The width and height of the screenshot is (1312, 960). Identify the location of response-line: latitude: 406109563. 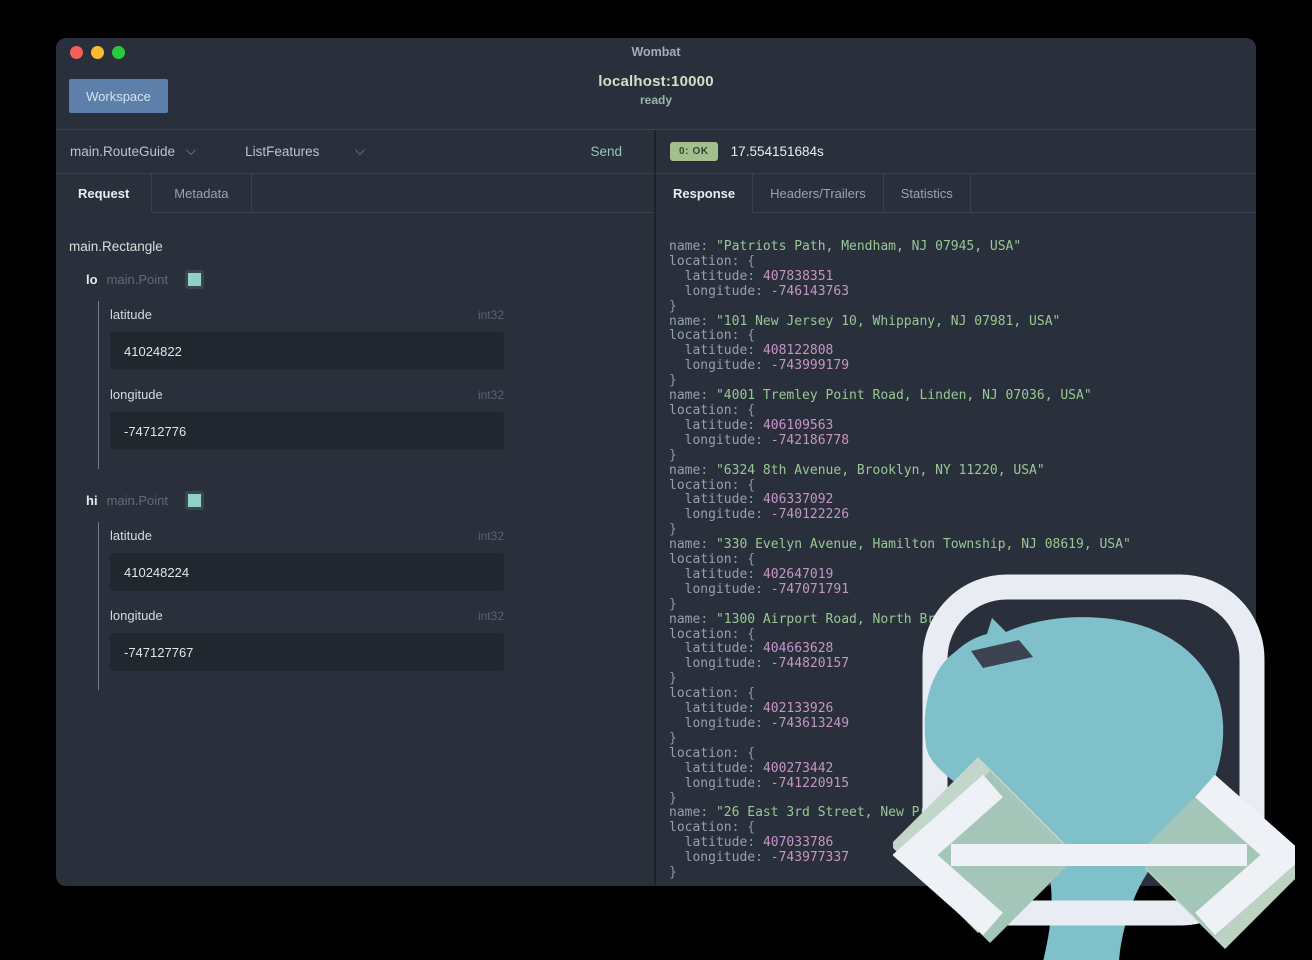
(759, 425).